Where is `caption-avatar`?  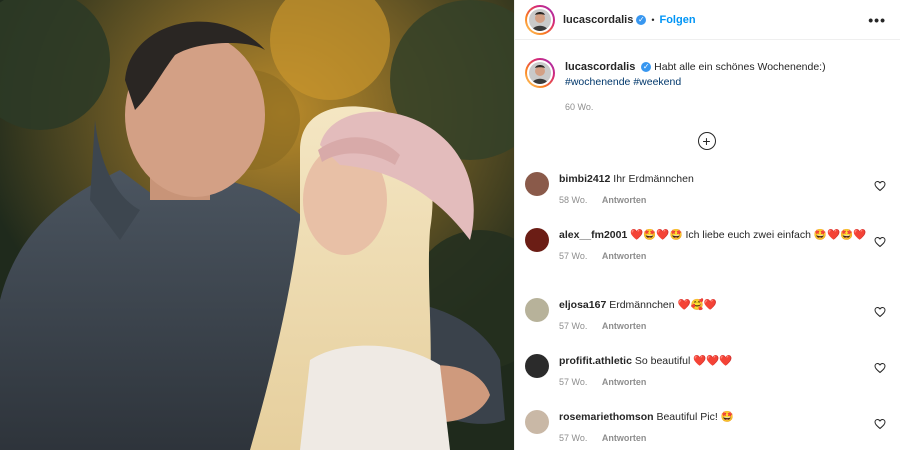
caption-avatar is located at coordinates (540, 73).